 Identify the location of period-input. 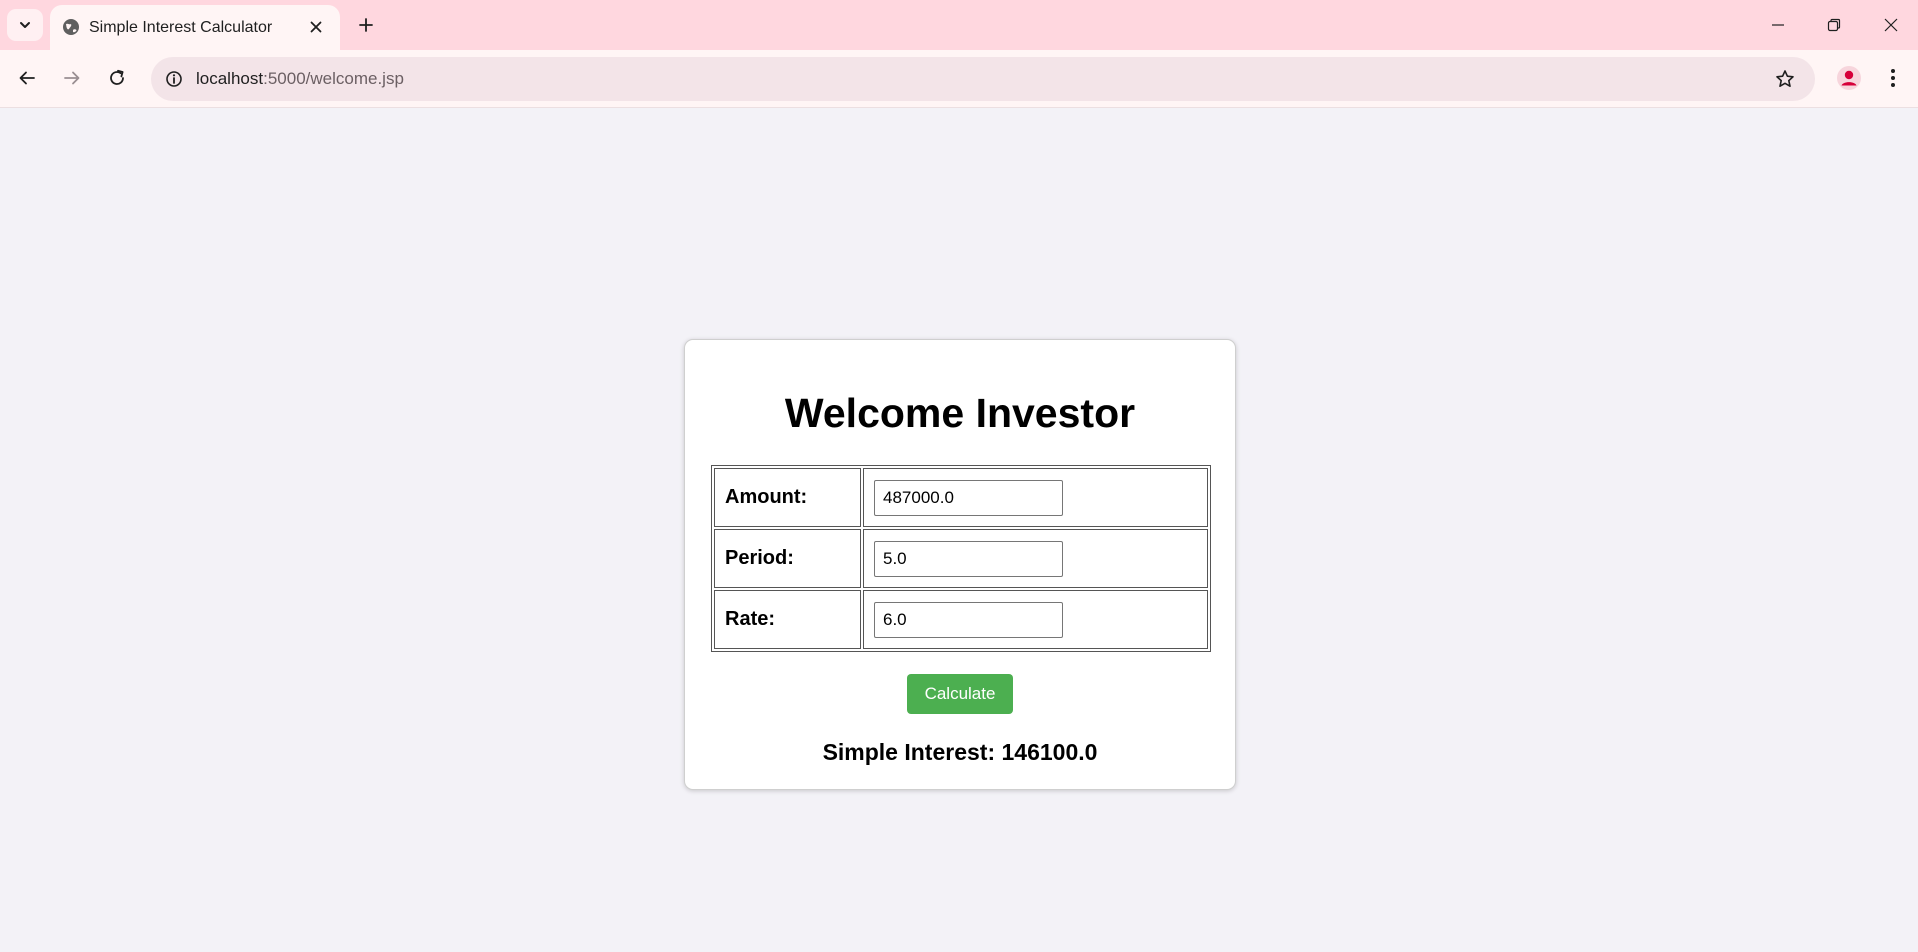
(968, 558).